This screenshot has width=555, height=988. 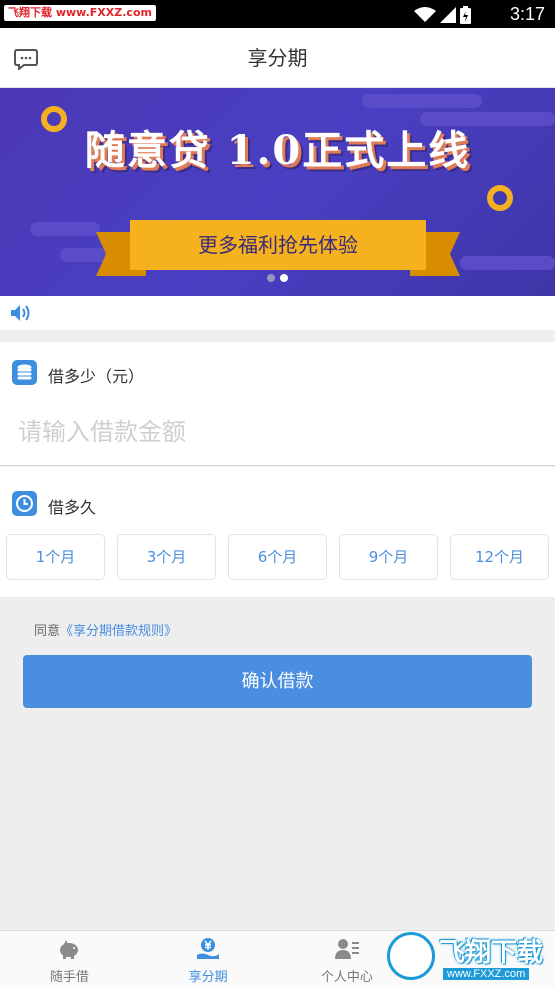 What do you see at coordinates (527, 14) in the screenshot?
I see `status-time: 3:17` at bounding box center [527, 14].